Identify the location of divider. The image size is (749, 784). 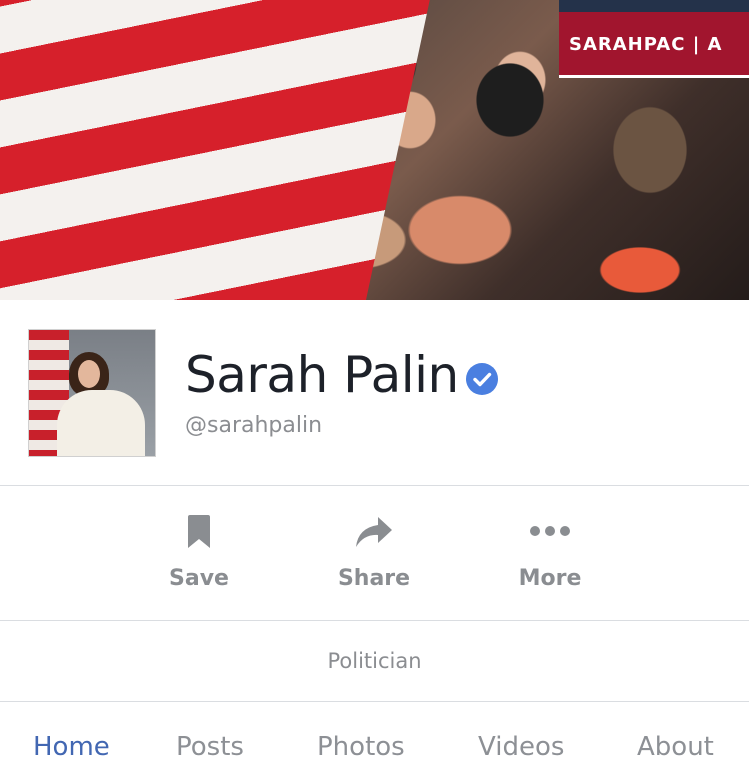
(374, 620).